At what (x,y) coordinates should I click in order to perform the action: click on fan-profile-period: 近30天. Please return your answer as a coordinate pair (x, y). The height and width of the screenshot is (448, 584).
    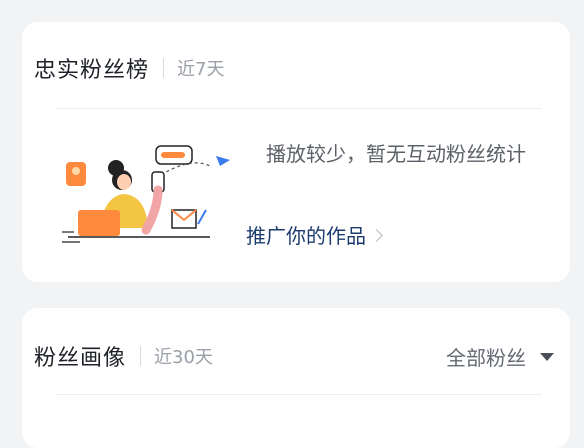
    Looking at the image, I should click on (183, 357).